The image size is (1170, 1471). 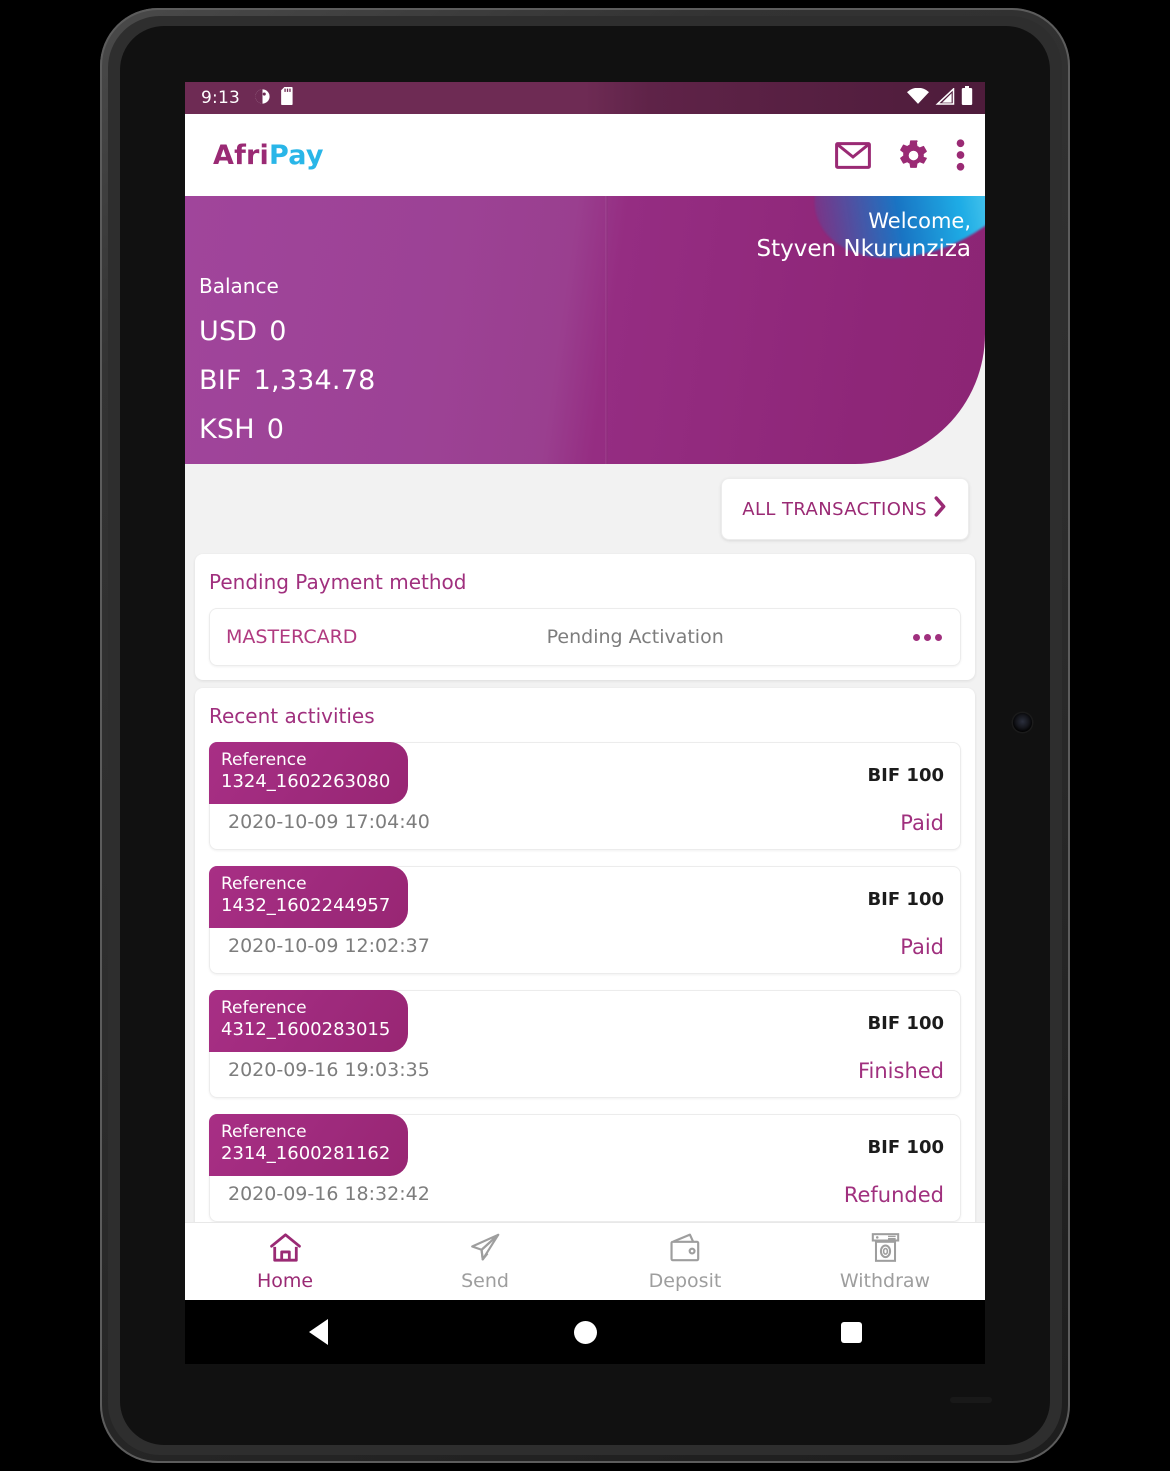 What do you see at coordinates (834, 509) in the screenshot?
I see `all-transactions-label: ALL TRANSACTIONS` at bounding box center [834, 509].